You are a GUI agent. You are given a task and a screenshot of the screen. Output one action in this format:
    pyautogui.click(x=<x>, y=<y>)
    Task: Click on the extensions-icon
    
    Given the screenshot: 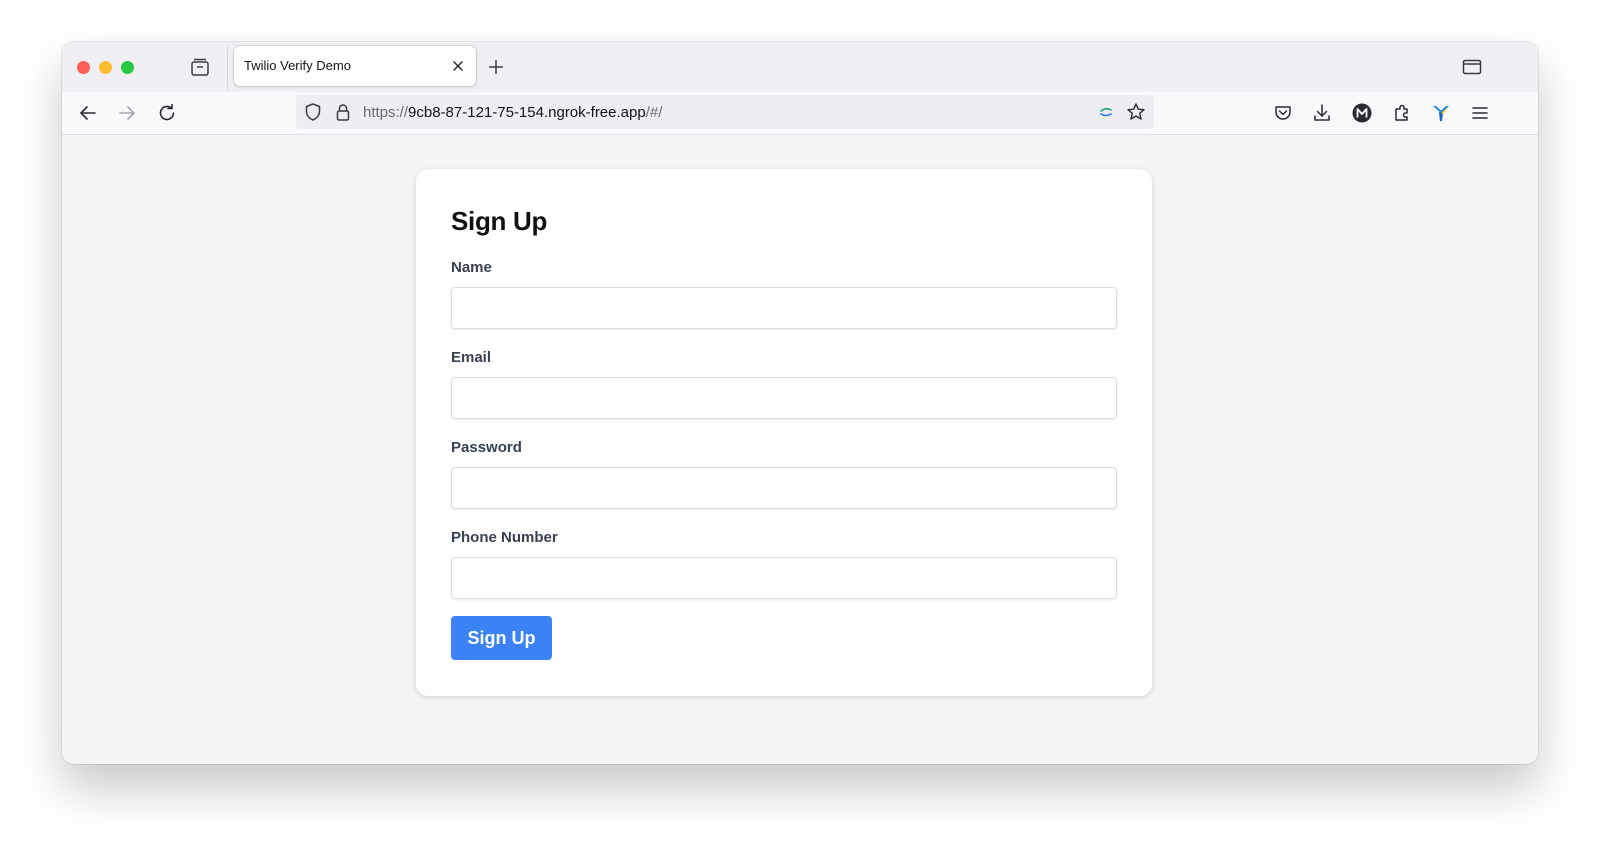 What is the action you would take?
    pyautogui.click(x=1402, y=113)
    